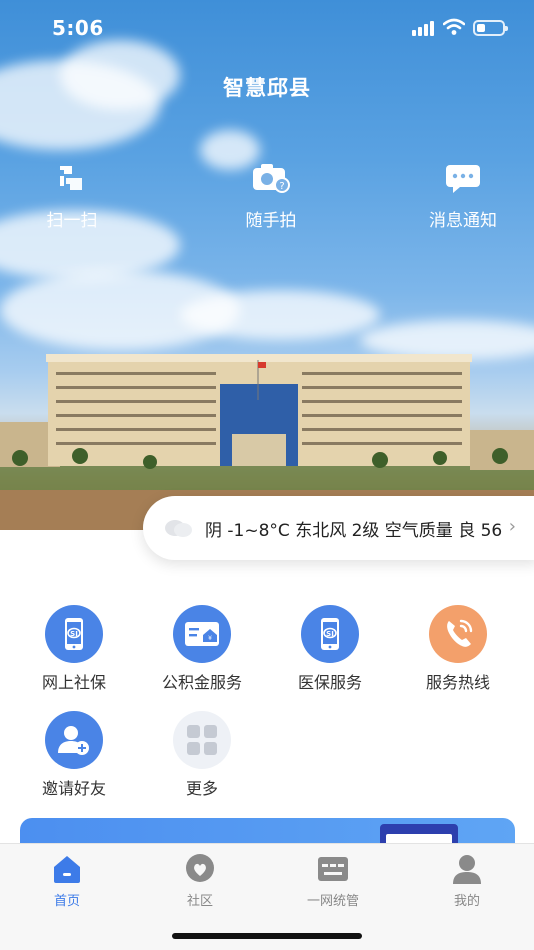 The width and height of the screenshot is (534, 950). What do you see at coordinates (201, 788) in the screenshot?
I see `service-label: 更多` at bounding box center [201, 788].